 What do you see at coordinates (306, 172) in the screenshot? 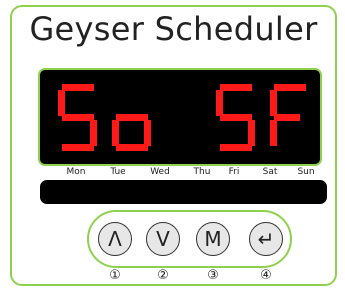
I see `day-label-sun: Sun` at bounding box center [306, 172].